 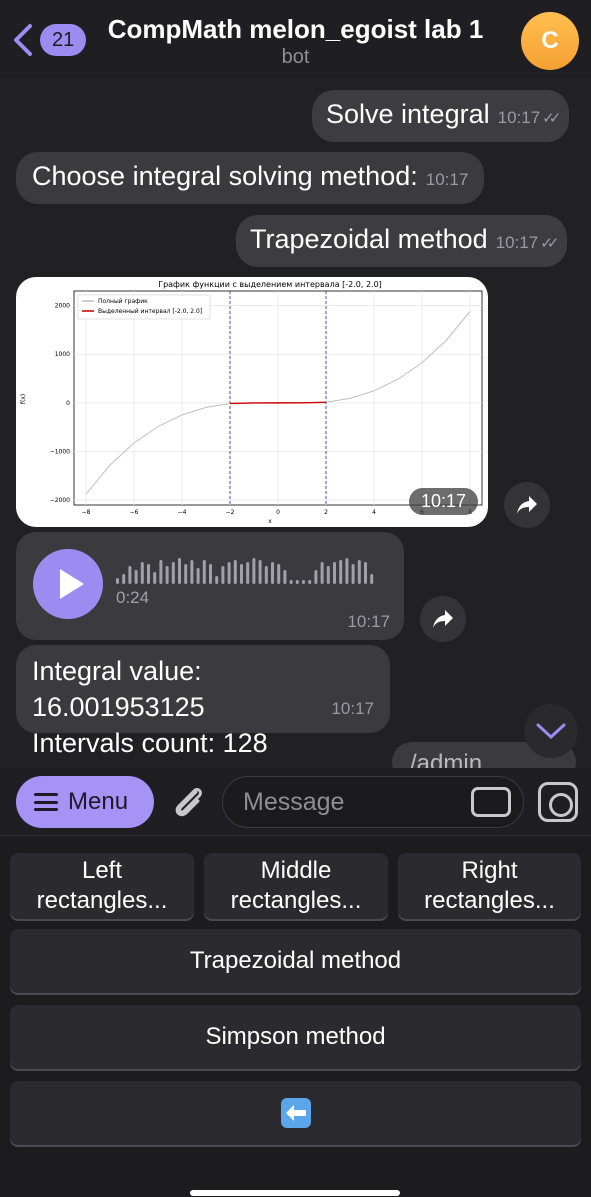 I want to click on camera-icon, so click(x=558, y=802).